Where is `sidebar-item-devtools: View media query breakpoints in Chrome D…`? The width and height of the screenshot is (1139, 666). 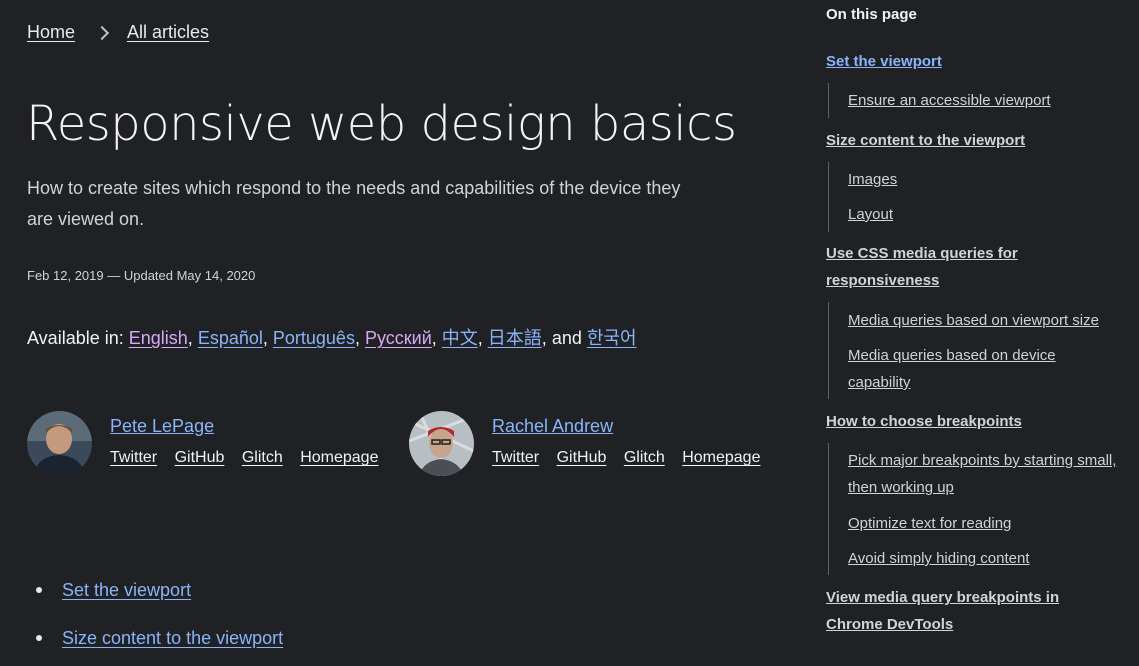 sidebar-item-devtools: View media query breakpoints in Chrome D… is located at coordinates (971, 611).